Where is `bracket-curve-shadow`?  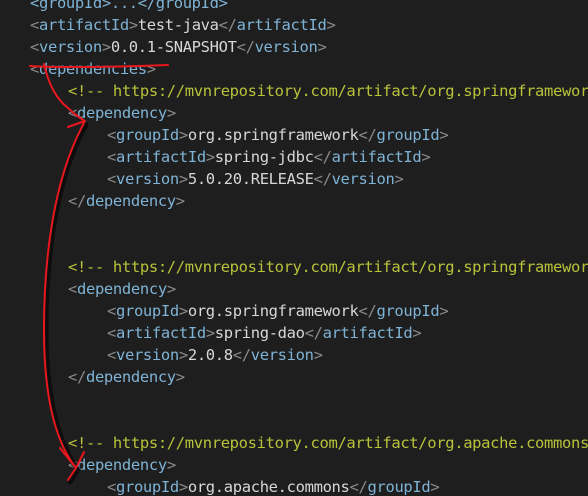
bracket-curve-shadow is located at coordinates (66, 303).